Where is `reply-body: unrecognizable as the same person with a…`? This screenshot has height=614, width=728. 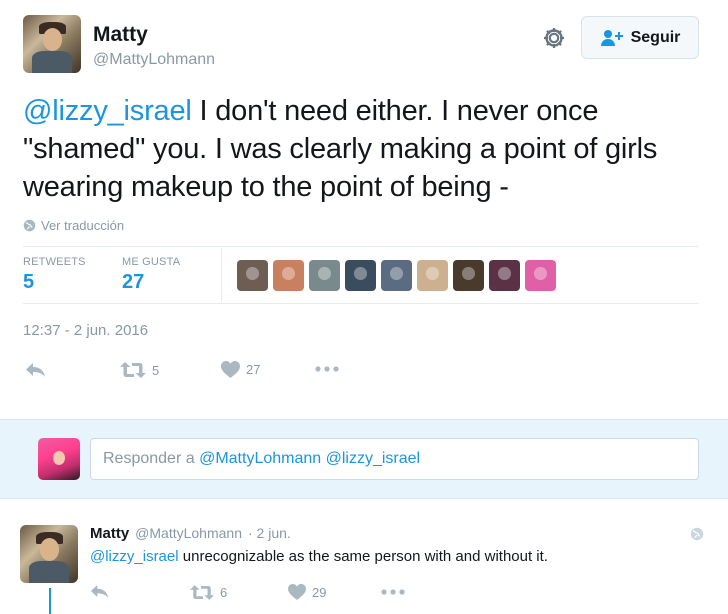 reply-body: unrecognizable as the same person with a… is located at coordinates (363, 556).